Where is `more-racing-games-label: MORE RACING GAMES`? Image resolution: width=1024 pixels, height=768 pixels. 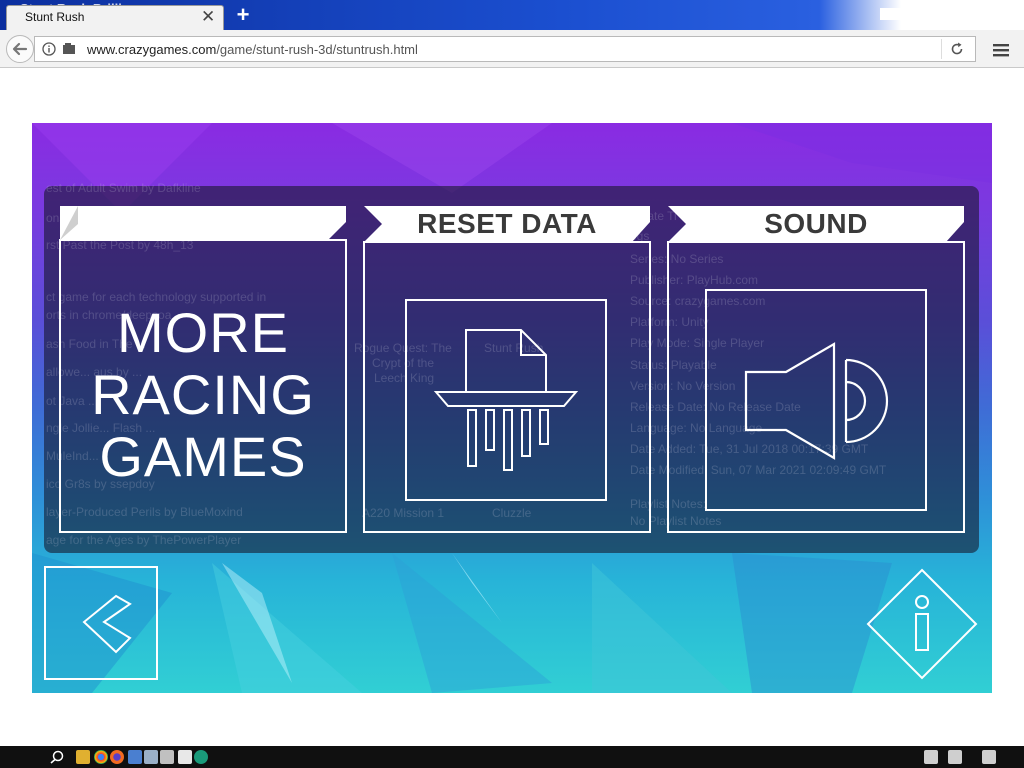
more-racing-games-label: MORE RACING GAMES is located at coordinates (203, 395).